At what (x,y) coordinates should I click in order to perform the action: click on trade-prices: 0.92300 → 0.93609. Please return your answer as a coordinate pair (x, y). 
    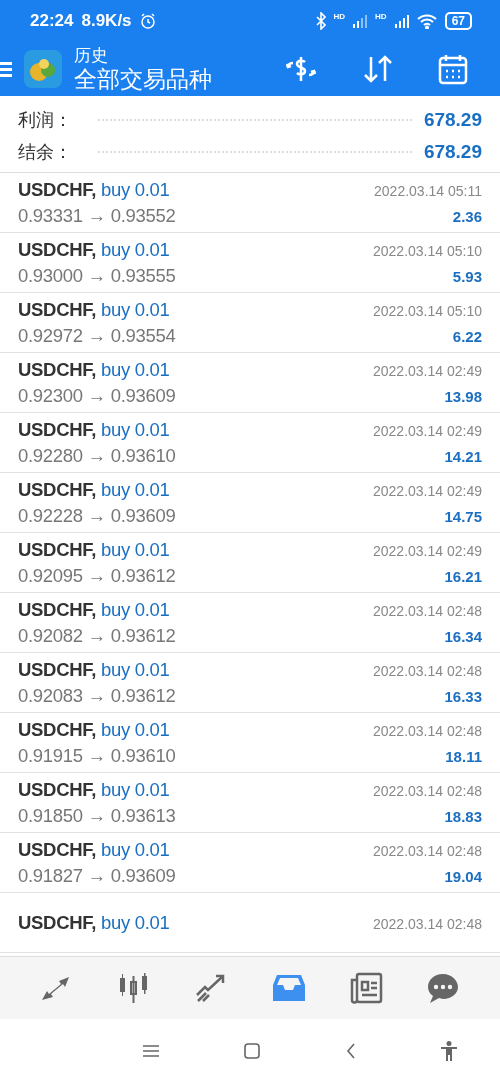
    Looking at the image, I should click on (97, 395).